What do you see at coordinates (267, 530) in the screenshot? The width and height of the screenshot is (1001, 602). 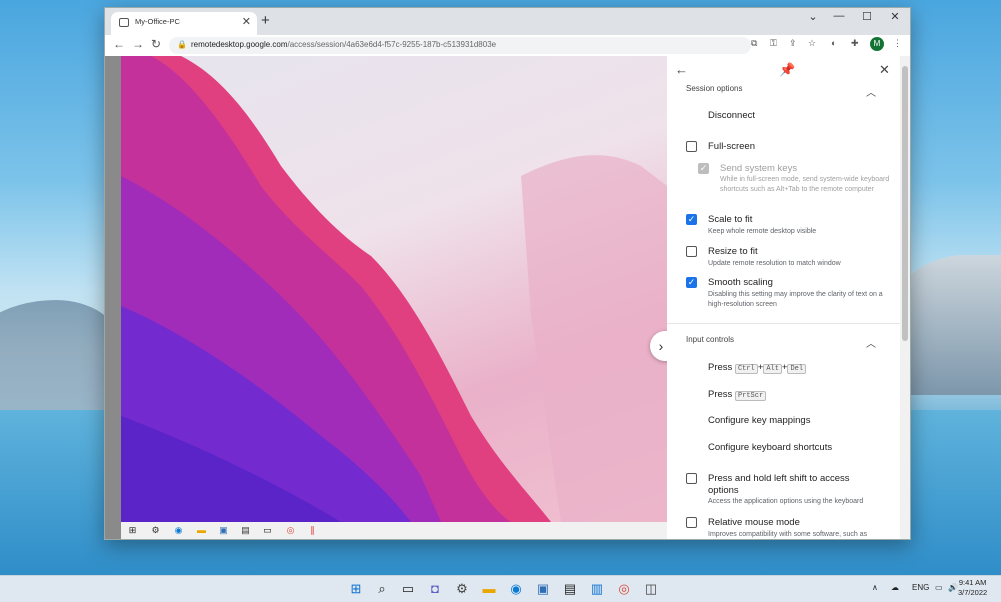 I see `remote-terminal-icon: ▭` at bounding box center [267, 530].